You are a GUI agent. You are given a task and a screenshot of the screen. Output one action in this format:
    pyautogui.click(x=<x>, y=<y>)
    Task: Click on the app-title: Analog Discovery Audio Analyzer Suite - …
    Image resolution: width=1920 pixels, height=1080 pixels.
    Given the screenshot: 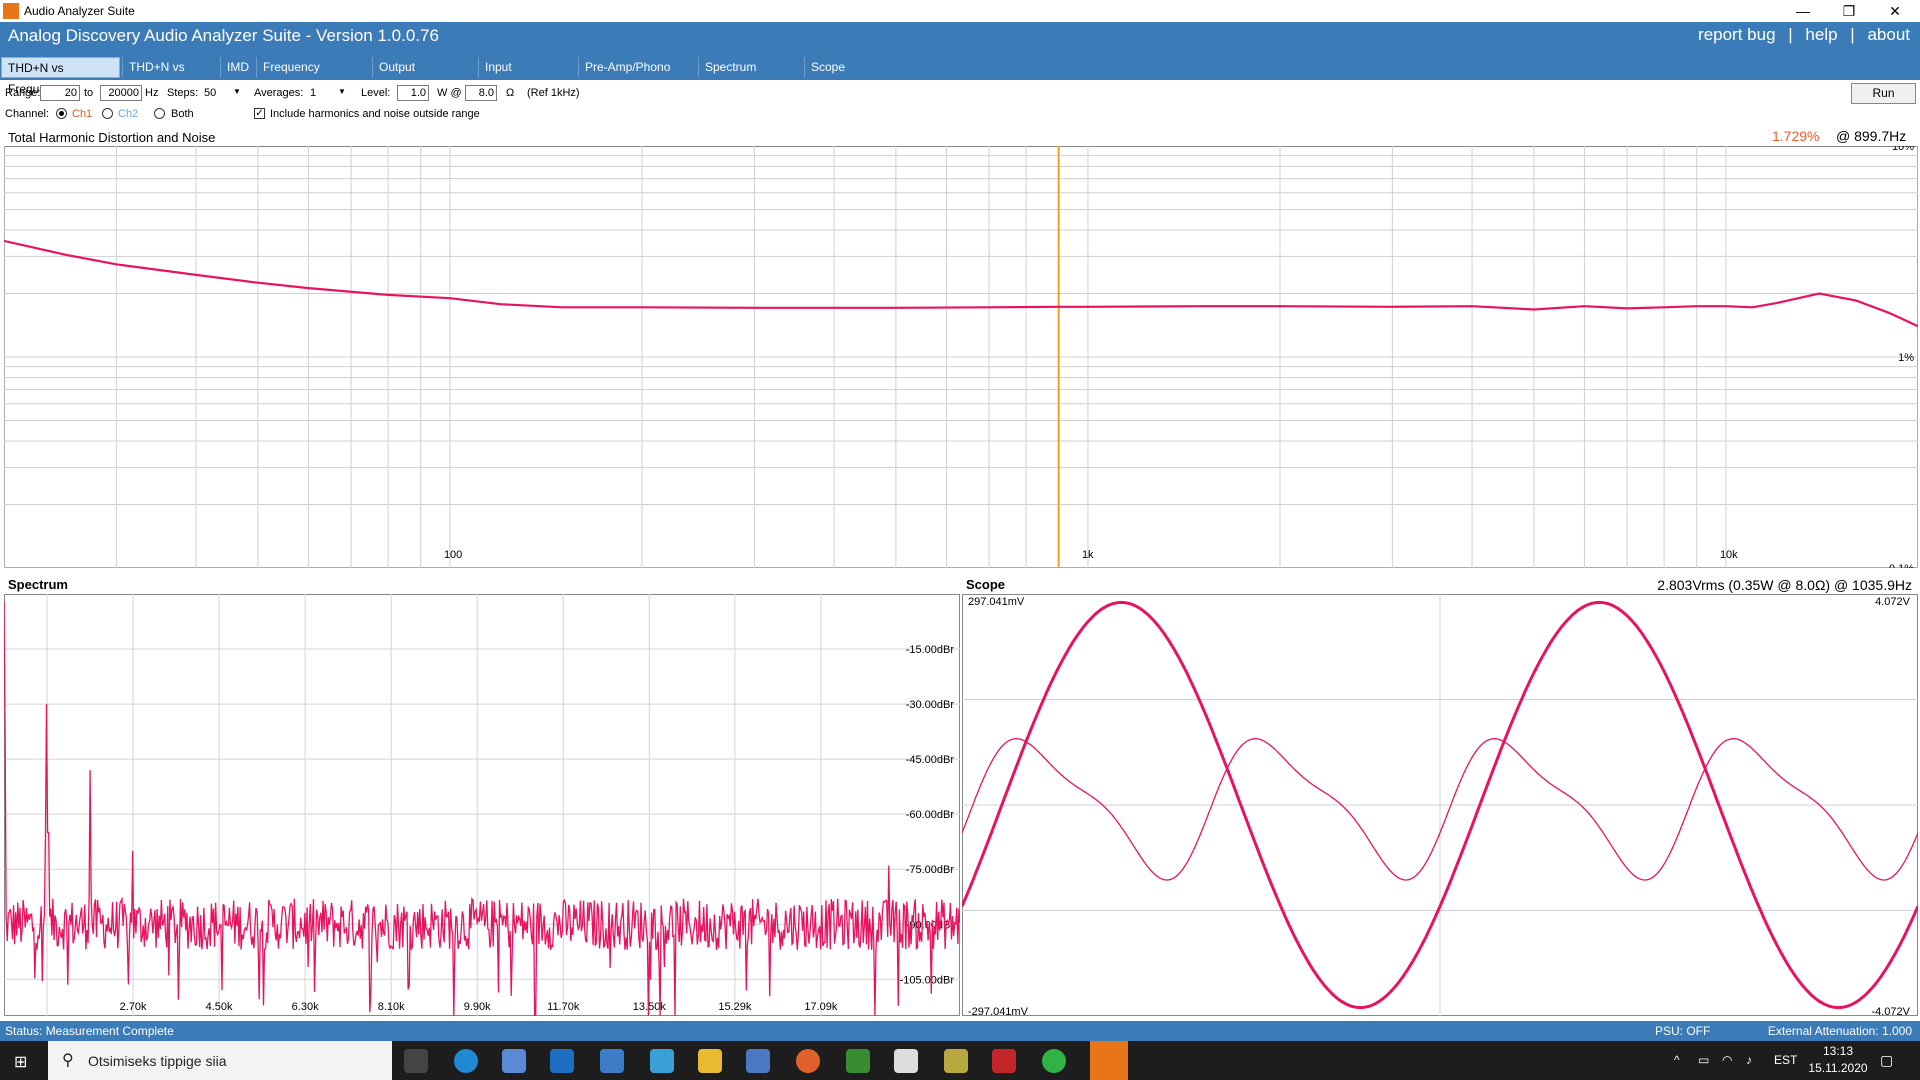 What is the action you would take?
    pyautogui.click(x=223, y=35)
    